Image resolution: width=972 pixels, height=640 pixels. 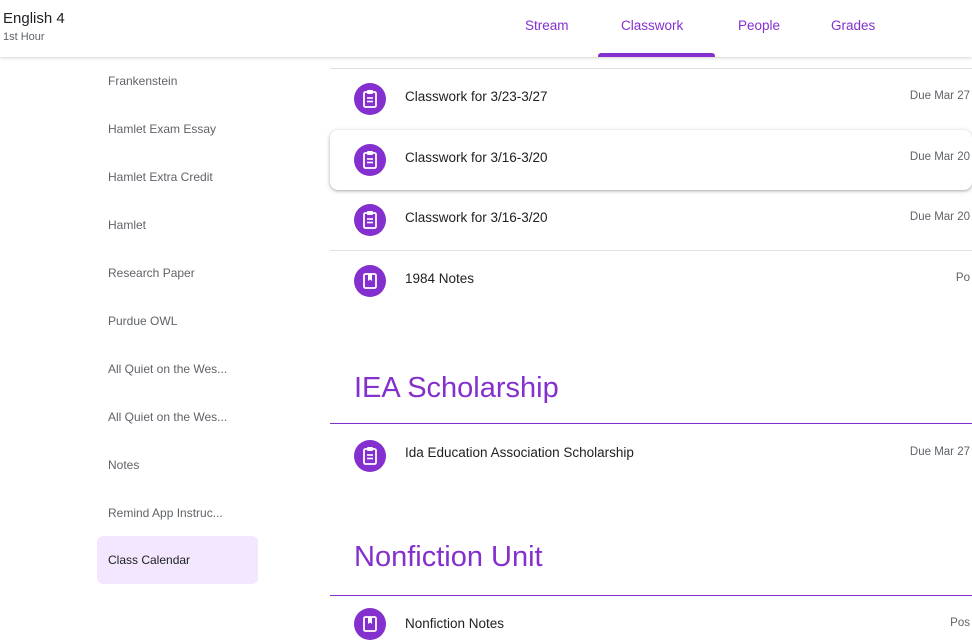 What do you see at coordinates (656, 55) in the screenshot?
I see `active-tab-indicator` at bounding box center [656, 55].